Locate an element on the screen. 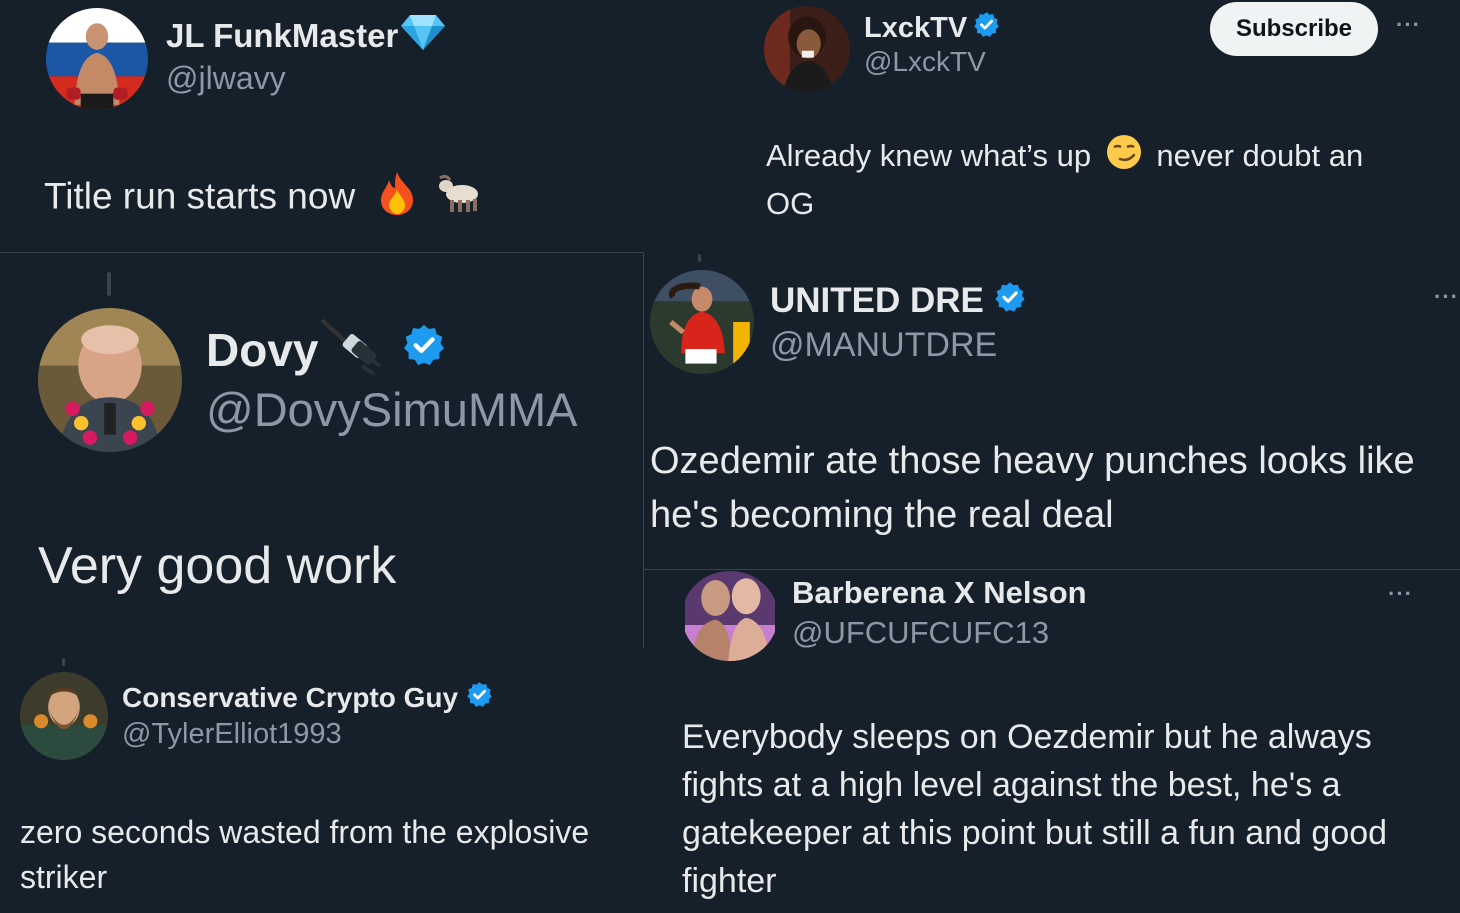  tweet-text: Title run starts now is located at coordinates (262, 198).